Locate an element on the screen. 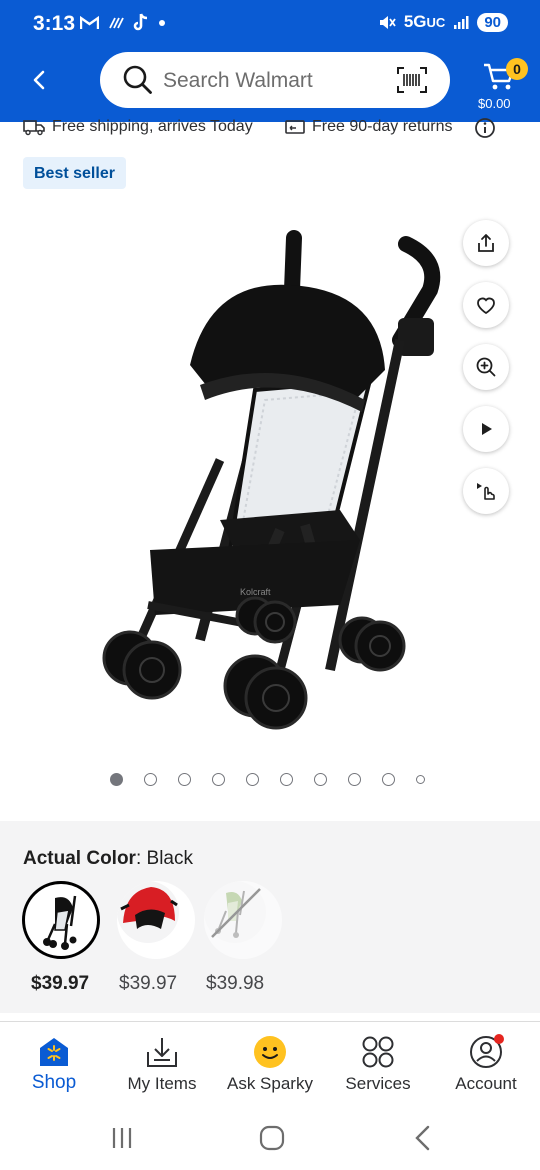  price-red: $39.97 is located at coordinates (148, 983).